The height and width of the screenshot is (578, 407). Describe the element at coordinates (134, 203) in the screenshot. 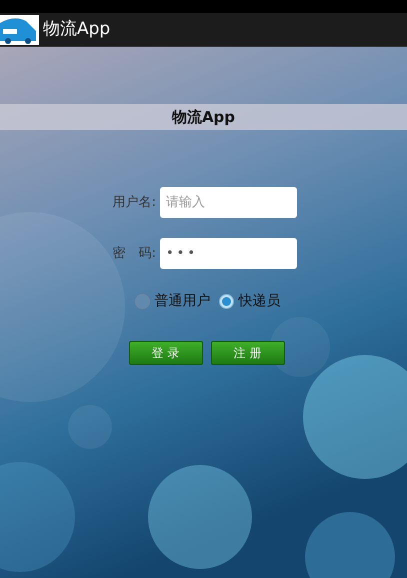

I see `field-label: 用户名:` at that location.